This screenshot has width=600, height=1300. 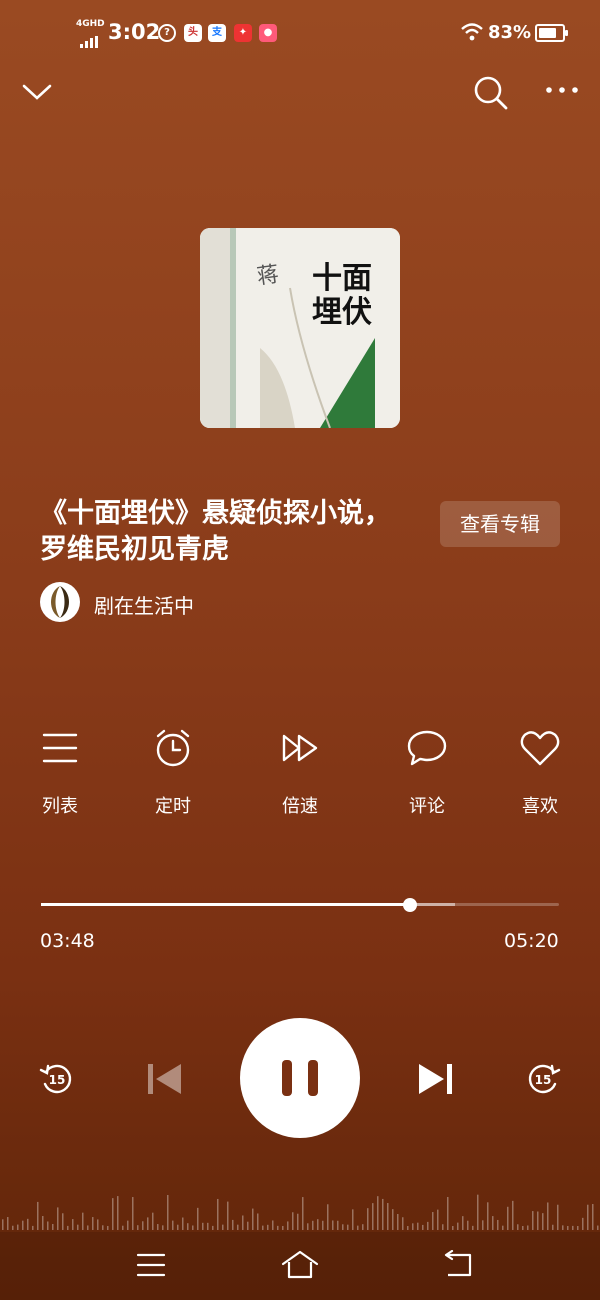 What do you see at coordinates (267, 276) in the screenshot?
I see `svg-text: 蒋` at bounding box center [267, 276].